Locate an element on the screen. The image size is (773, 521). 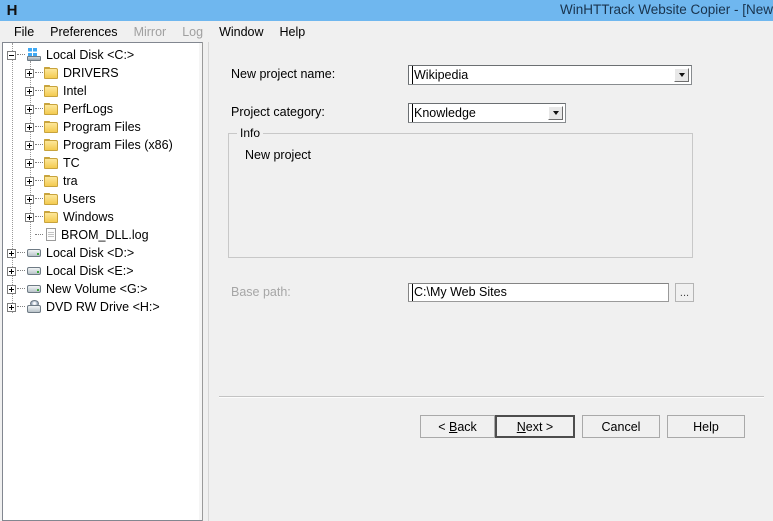
collapse-icon is located at coordinates (11, 55).